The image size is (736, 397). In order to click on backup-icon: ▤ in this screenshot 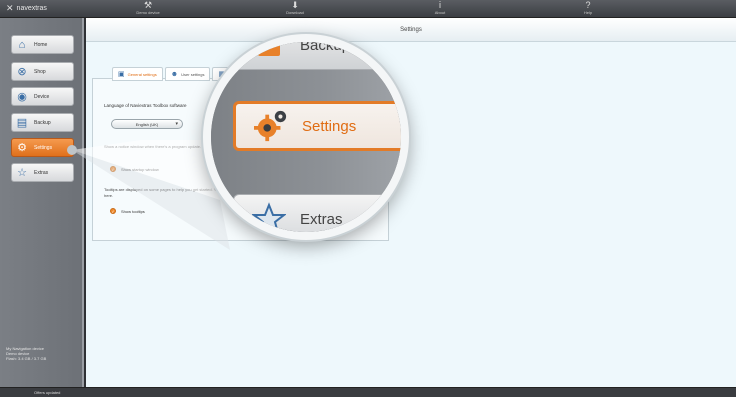, I will do `click(22, 123)`.